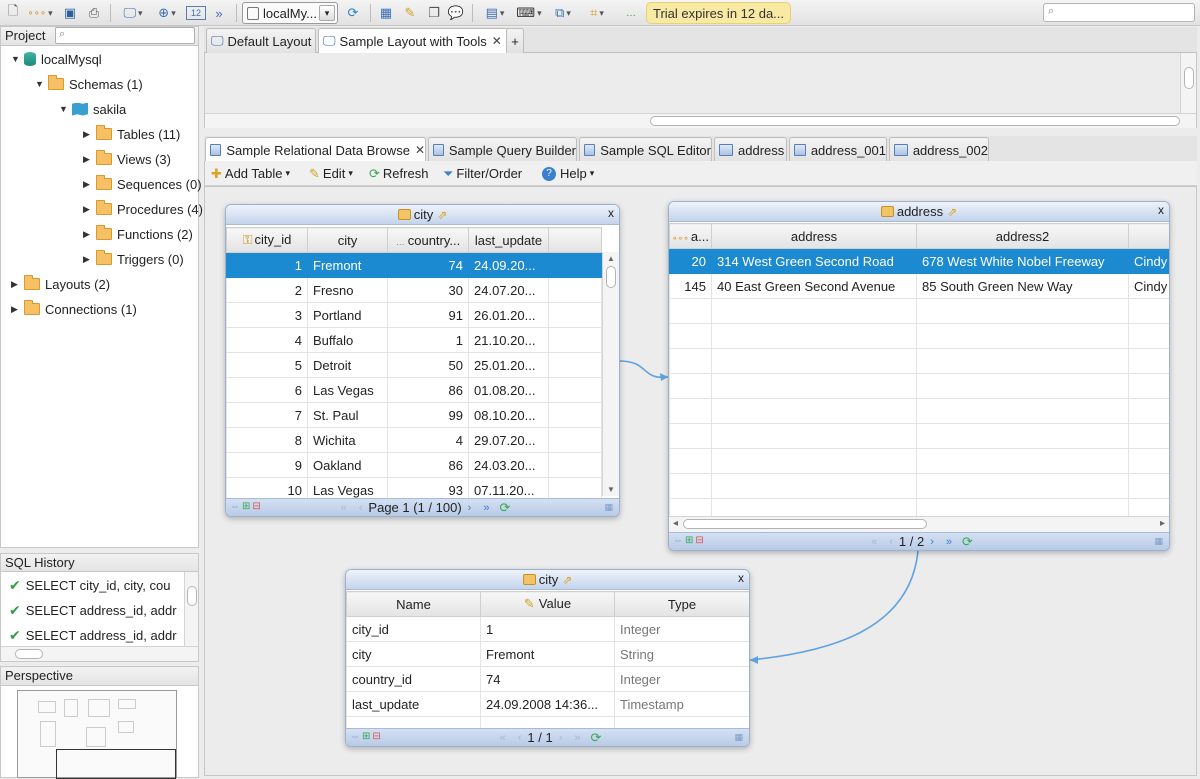 This screenshot has width=1200, height=779. Describe the element at coordinates (428, 465) in the screenshot. I see `table-cell: 86` at that location.